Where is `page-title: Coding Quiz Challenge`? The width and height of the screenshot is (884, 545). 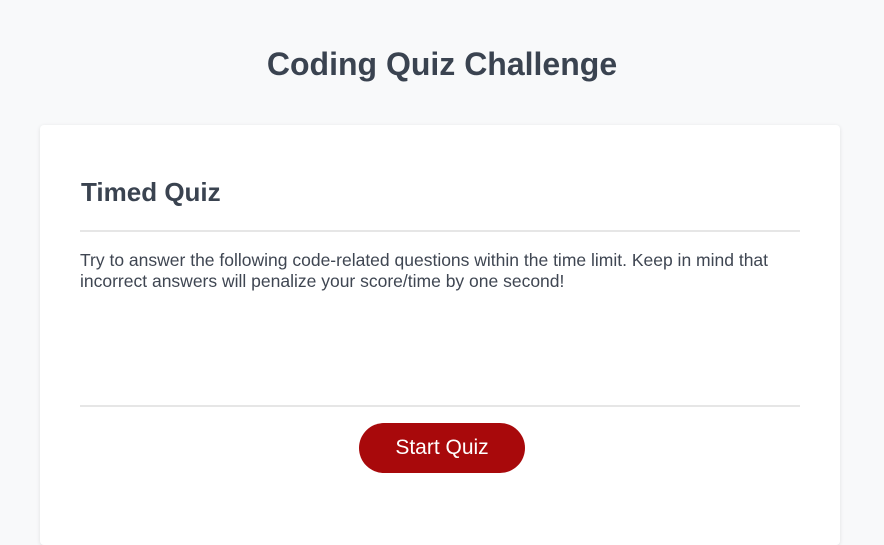
page-title: Coding Quiz Challenge is located at coordinates (442, 64).